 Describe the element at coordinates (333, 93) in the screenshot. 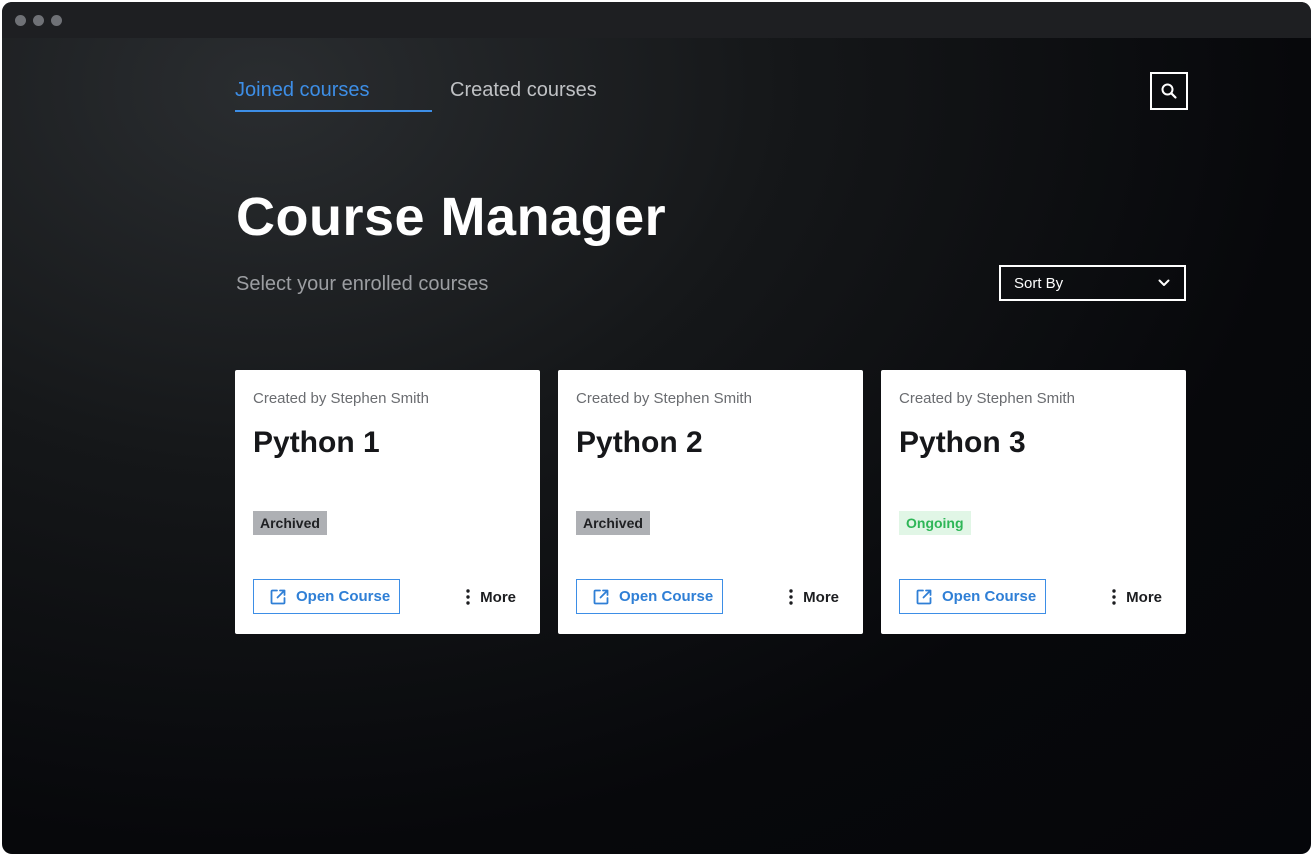

I see `tab-joined-courses: Joined courses` at that location.